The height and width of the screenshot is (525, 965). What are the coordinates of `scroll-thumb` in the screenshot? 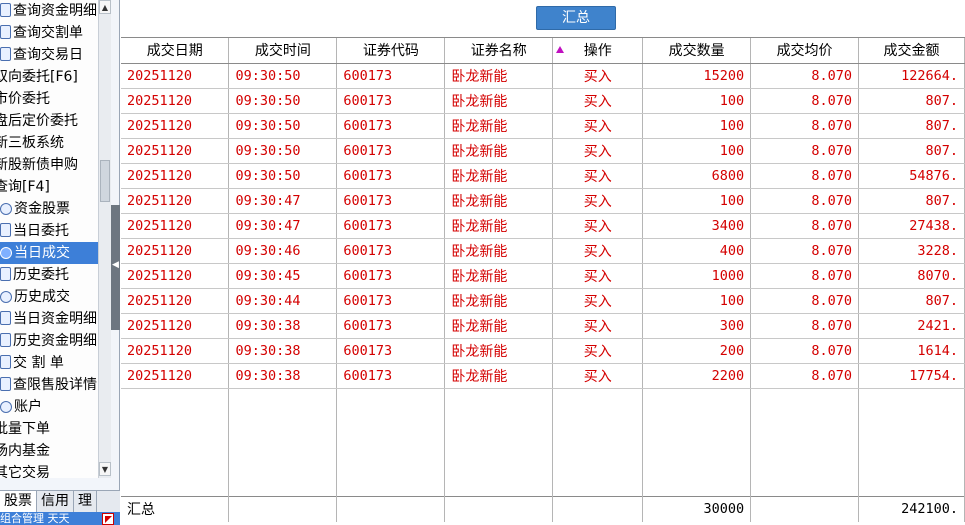 It's located at (105, 181).